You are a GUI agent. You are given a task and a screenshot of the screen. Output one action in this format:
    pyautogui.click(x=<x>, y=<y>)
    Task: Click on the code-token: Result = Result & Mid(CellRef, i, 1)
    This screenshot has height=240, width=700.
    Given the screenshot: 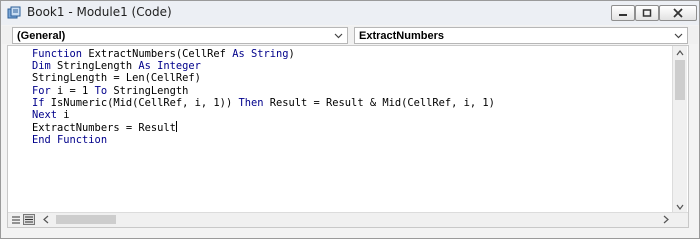 What is the action you would take?
    pyautogui.click(x=382, y=102)
    